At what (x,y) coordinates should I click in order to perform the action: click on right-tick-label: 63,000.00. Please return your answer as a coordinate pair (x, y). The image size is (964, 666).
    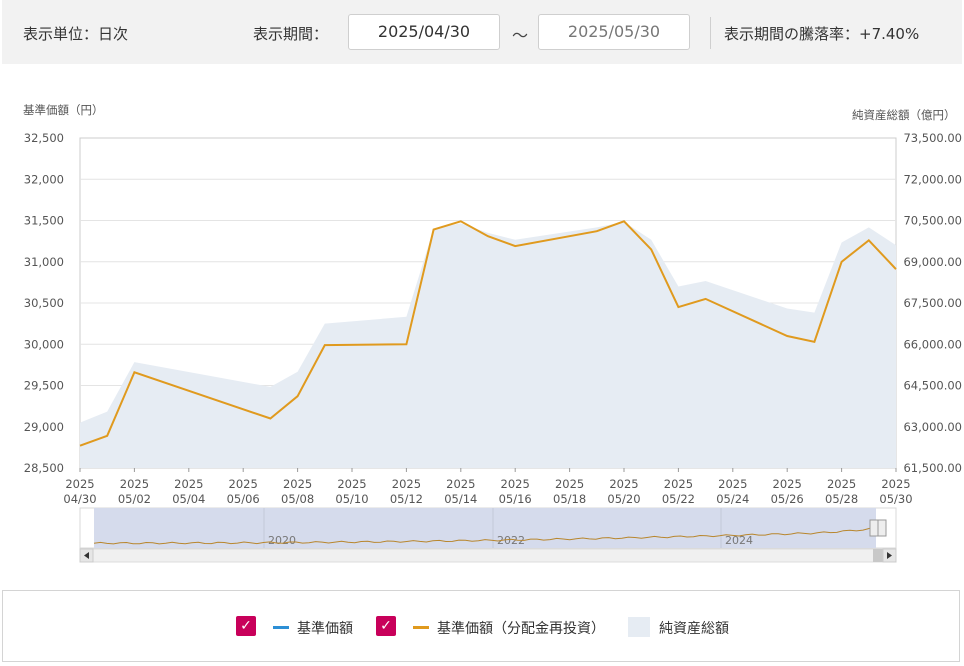
    Looking at the image, I should click on (932, 427).